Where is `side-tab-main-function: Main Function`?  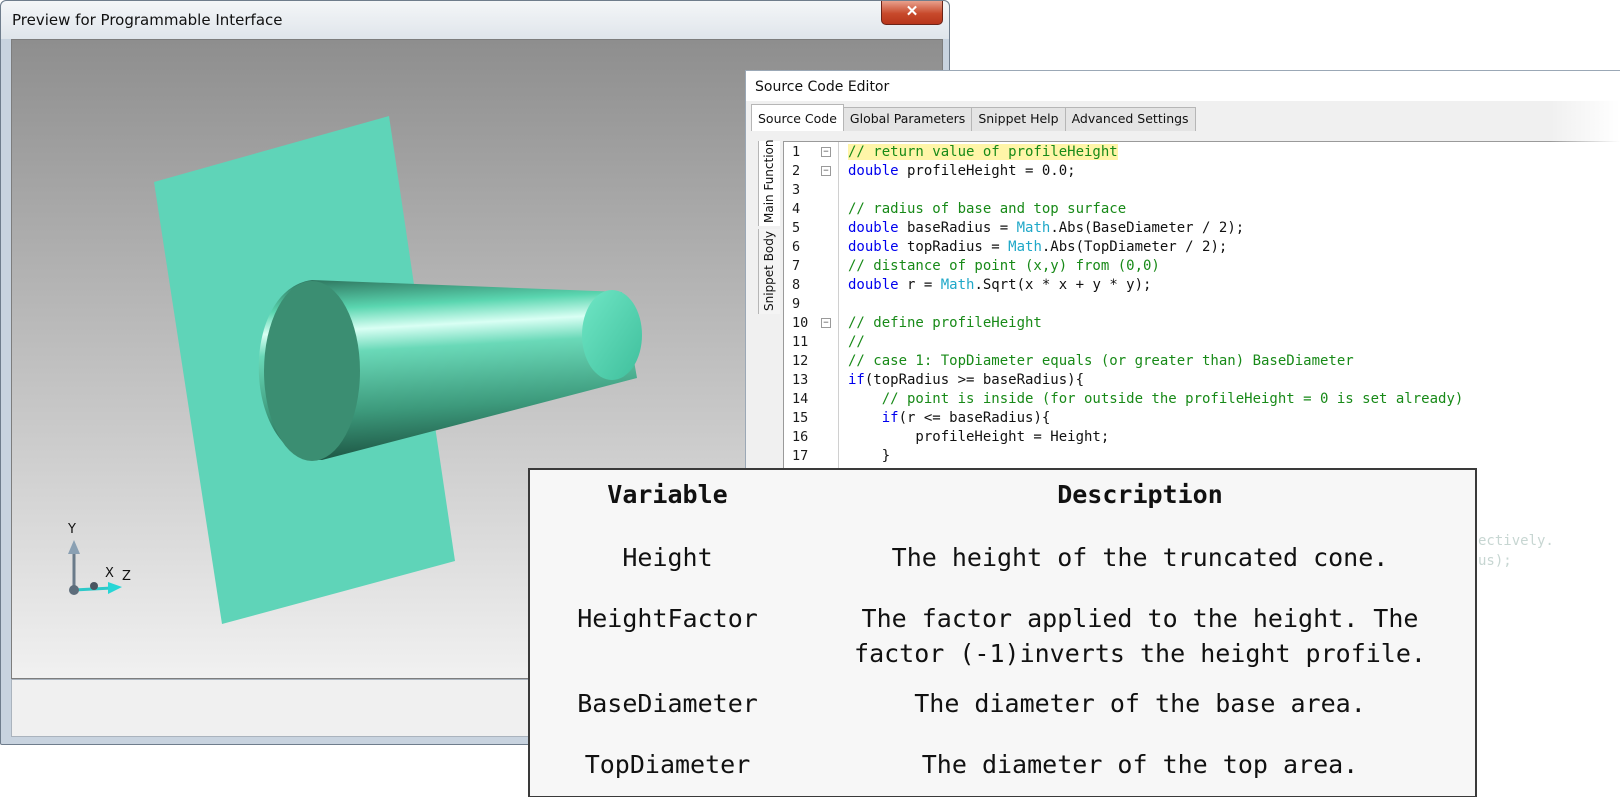 side-tab-main-function: Main Function is located at coordinates (769, 182).